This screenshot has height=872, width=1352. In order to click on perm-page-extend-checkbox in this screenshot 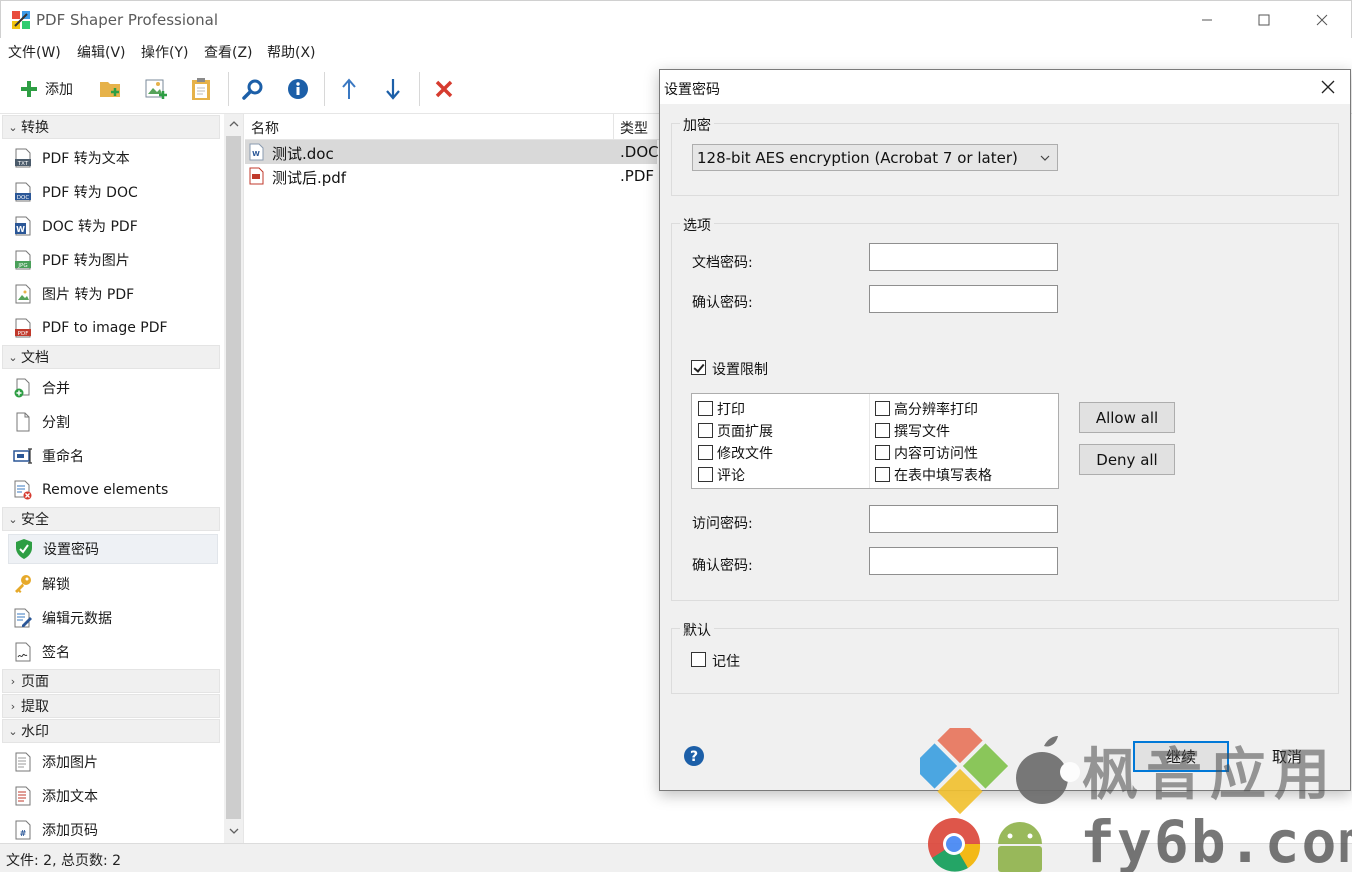, I will do `click(705, 430)`.